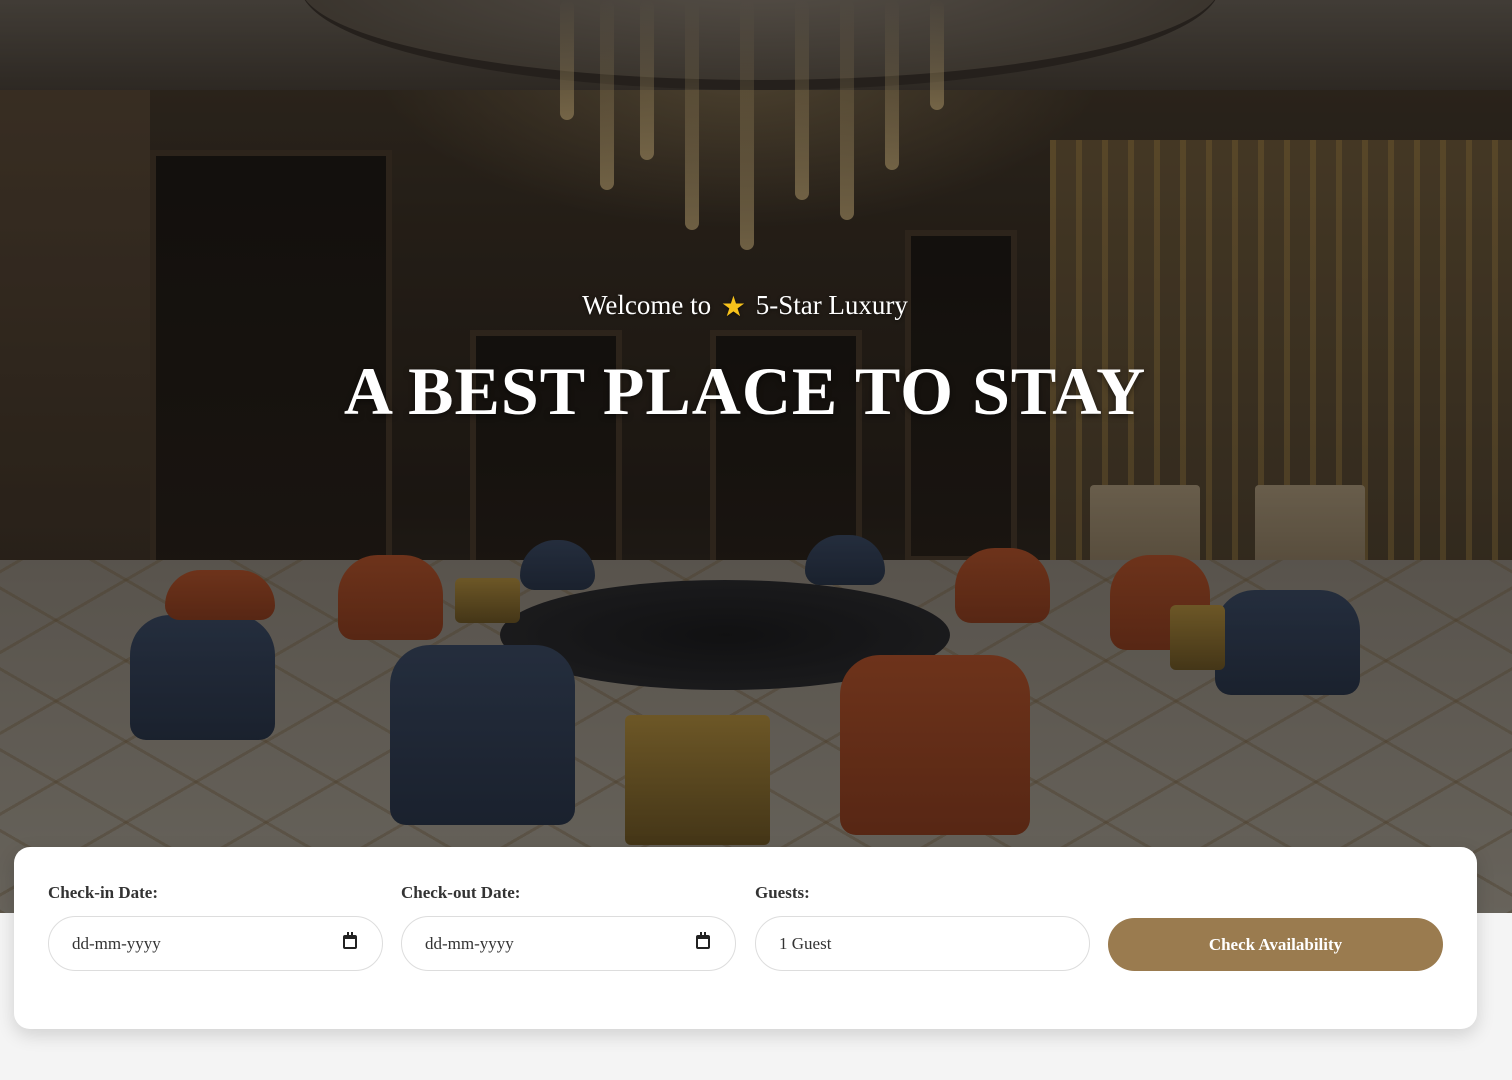 This screenshot has width=1512, height=1080. I want to click on checkin-label: Check-in Date:, so click(103, 892).